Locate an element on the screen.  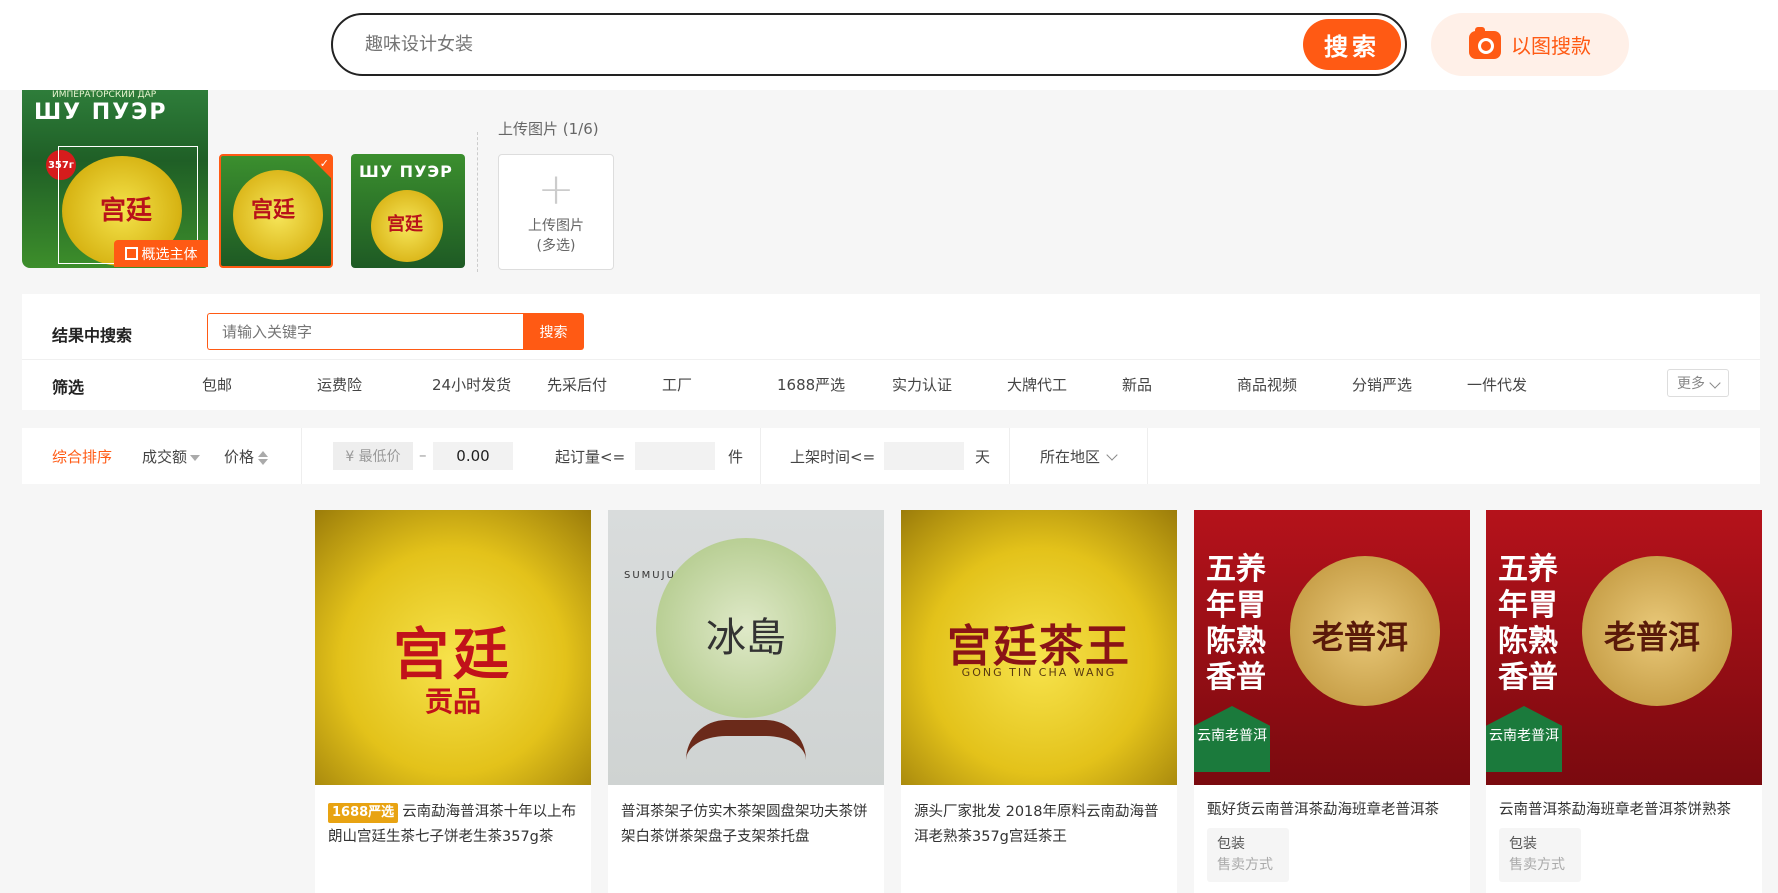
moq-input is located at coordinates (675, 456).